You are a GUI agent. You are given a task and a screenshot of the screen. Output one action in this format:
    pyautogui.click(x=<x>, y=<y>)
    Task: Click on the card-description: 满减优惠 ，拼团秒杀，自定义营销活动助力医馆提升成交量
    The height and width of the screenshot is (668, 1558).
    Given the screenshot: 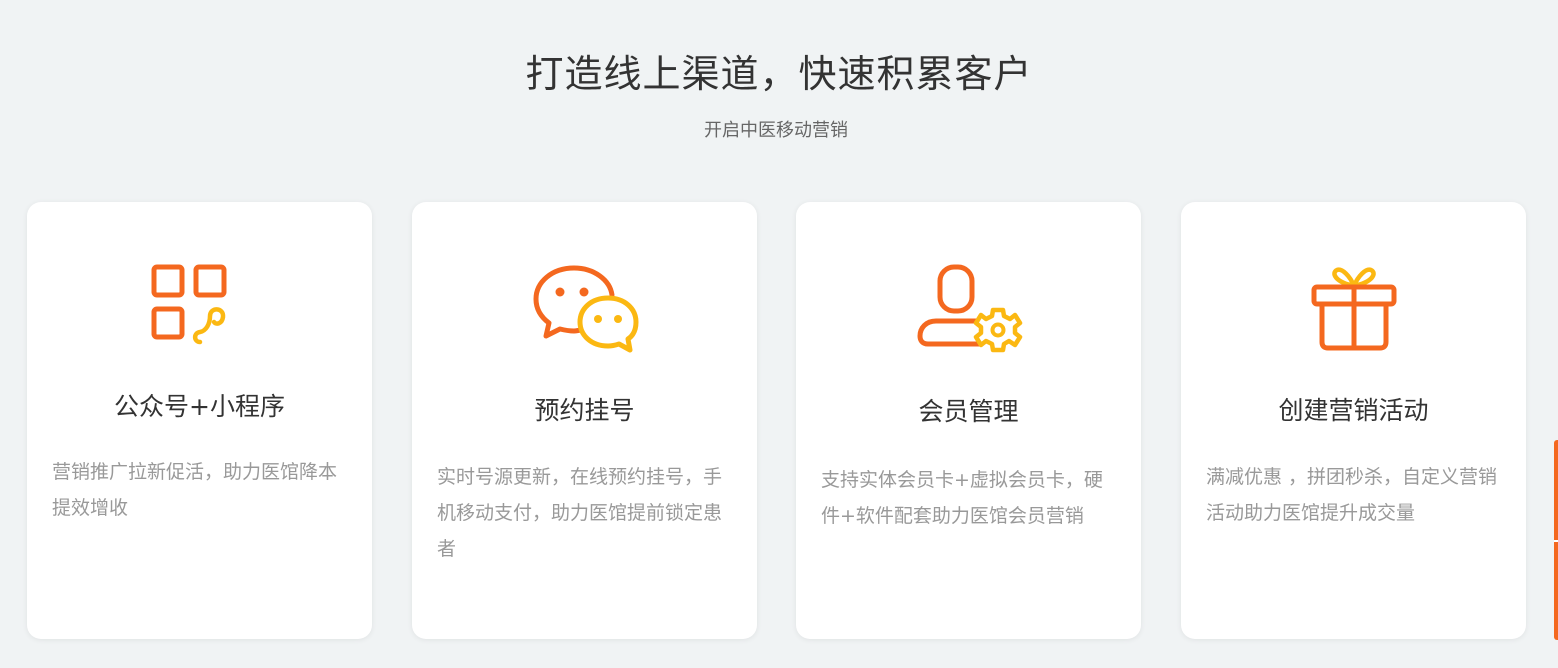 What is the action you would take?
    pyautogui.click(x=1352, y=495)
    